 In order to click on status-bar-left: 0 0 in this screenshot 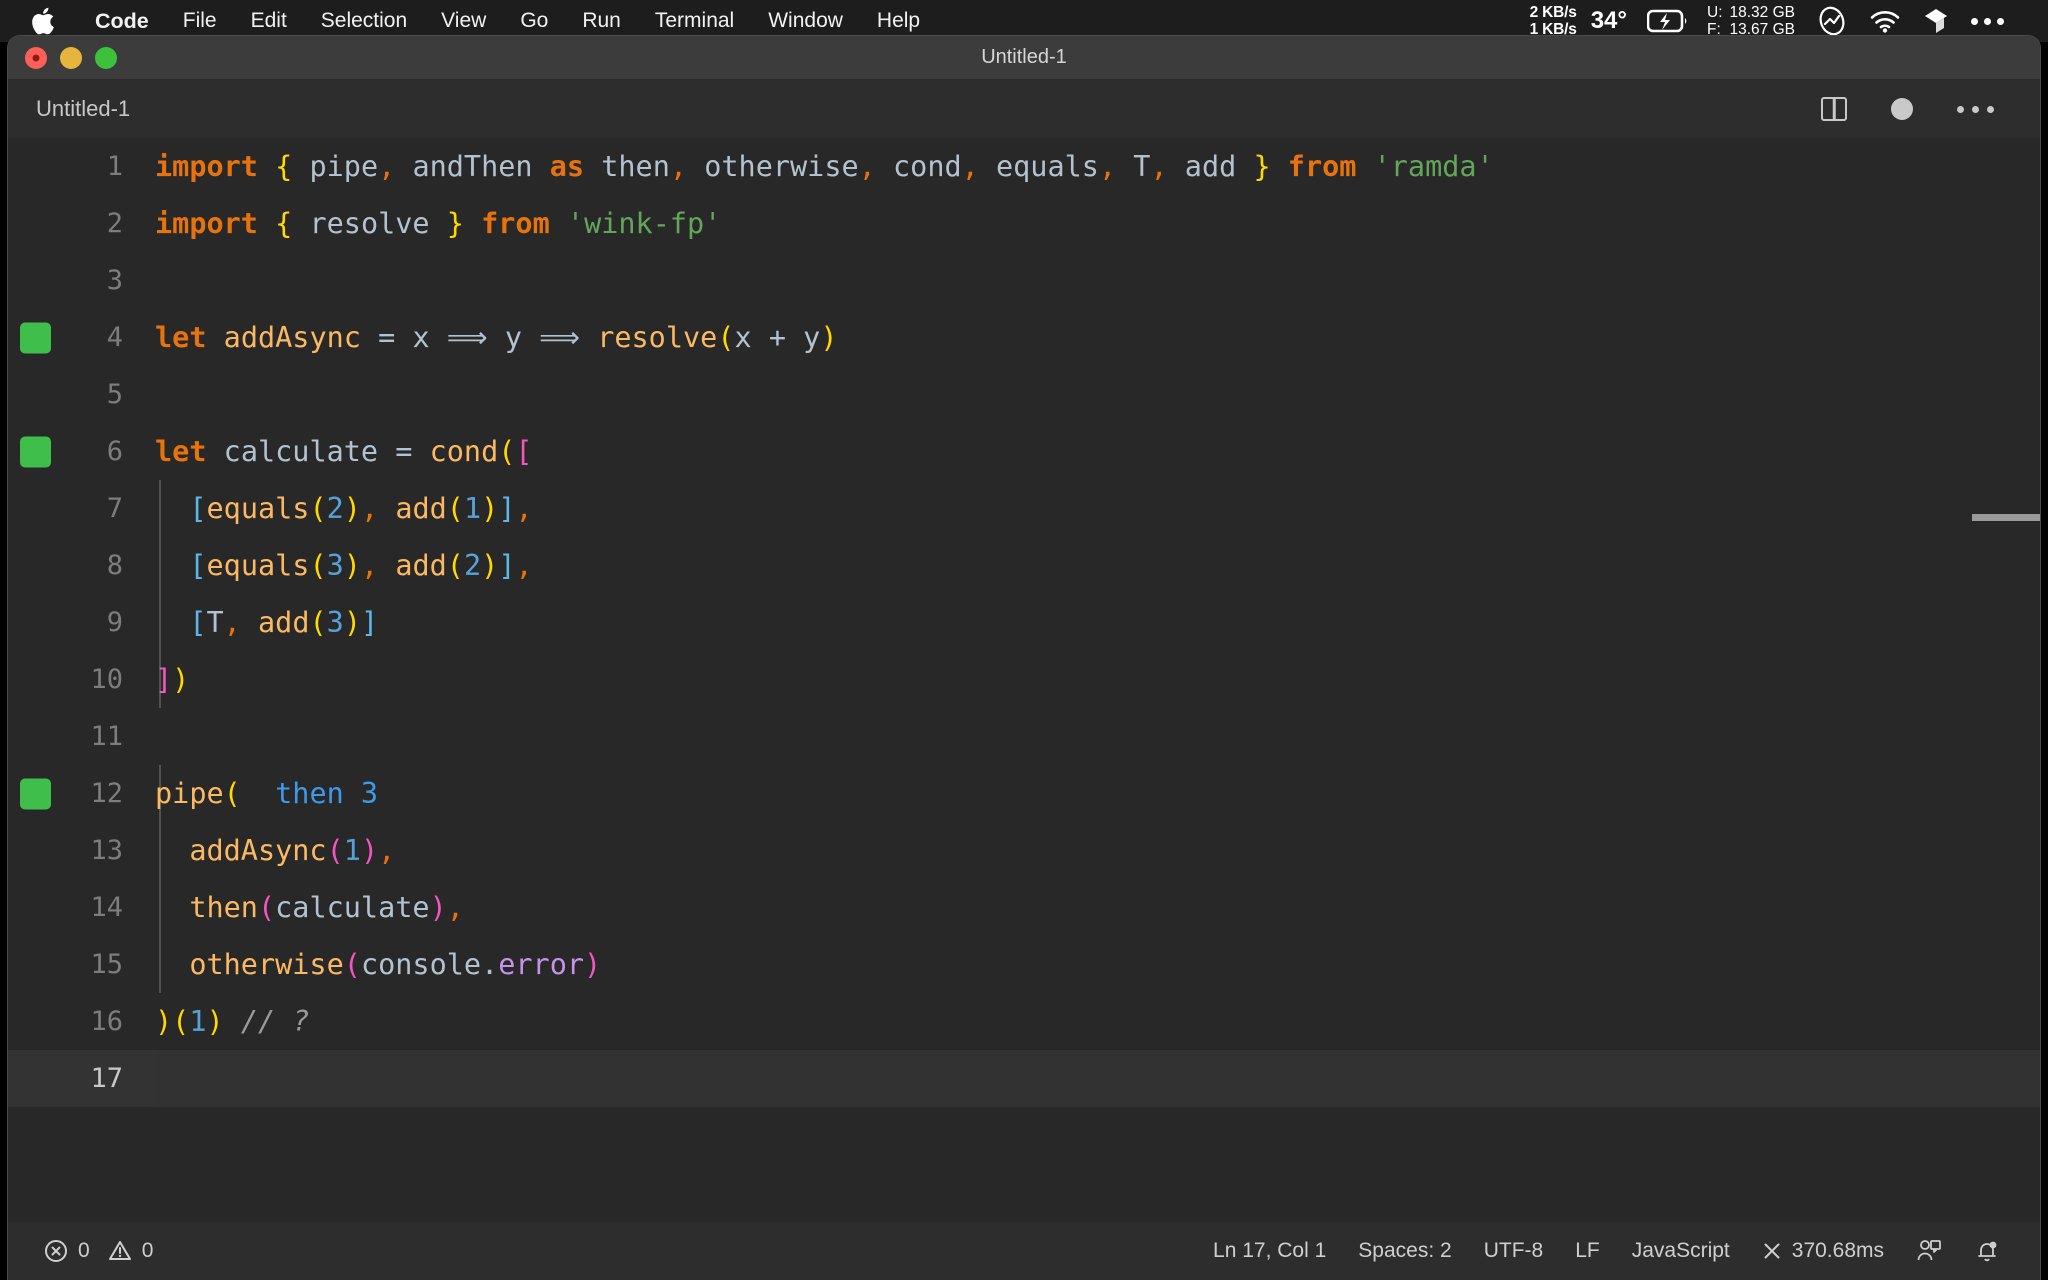, I will do `click(88, 1251)`.